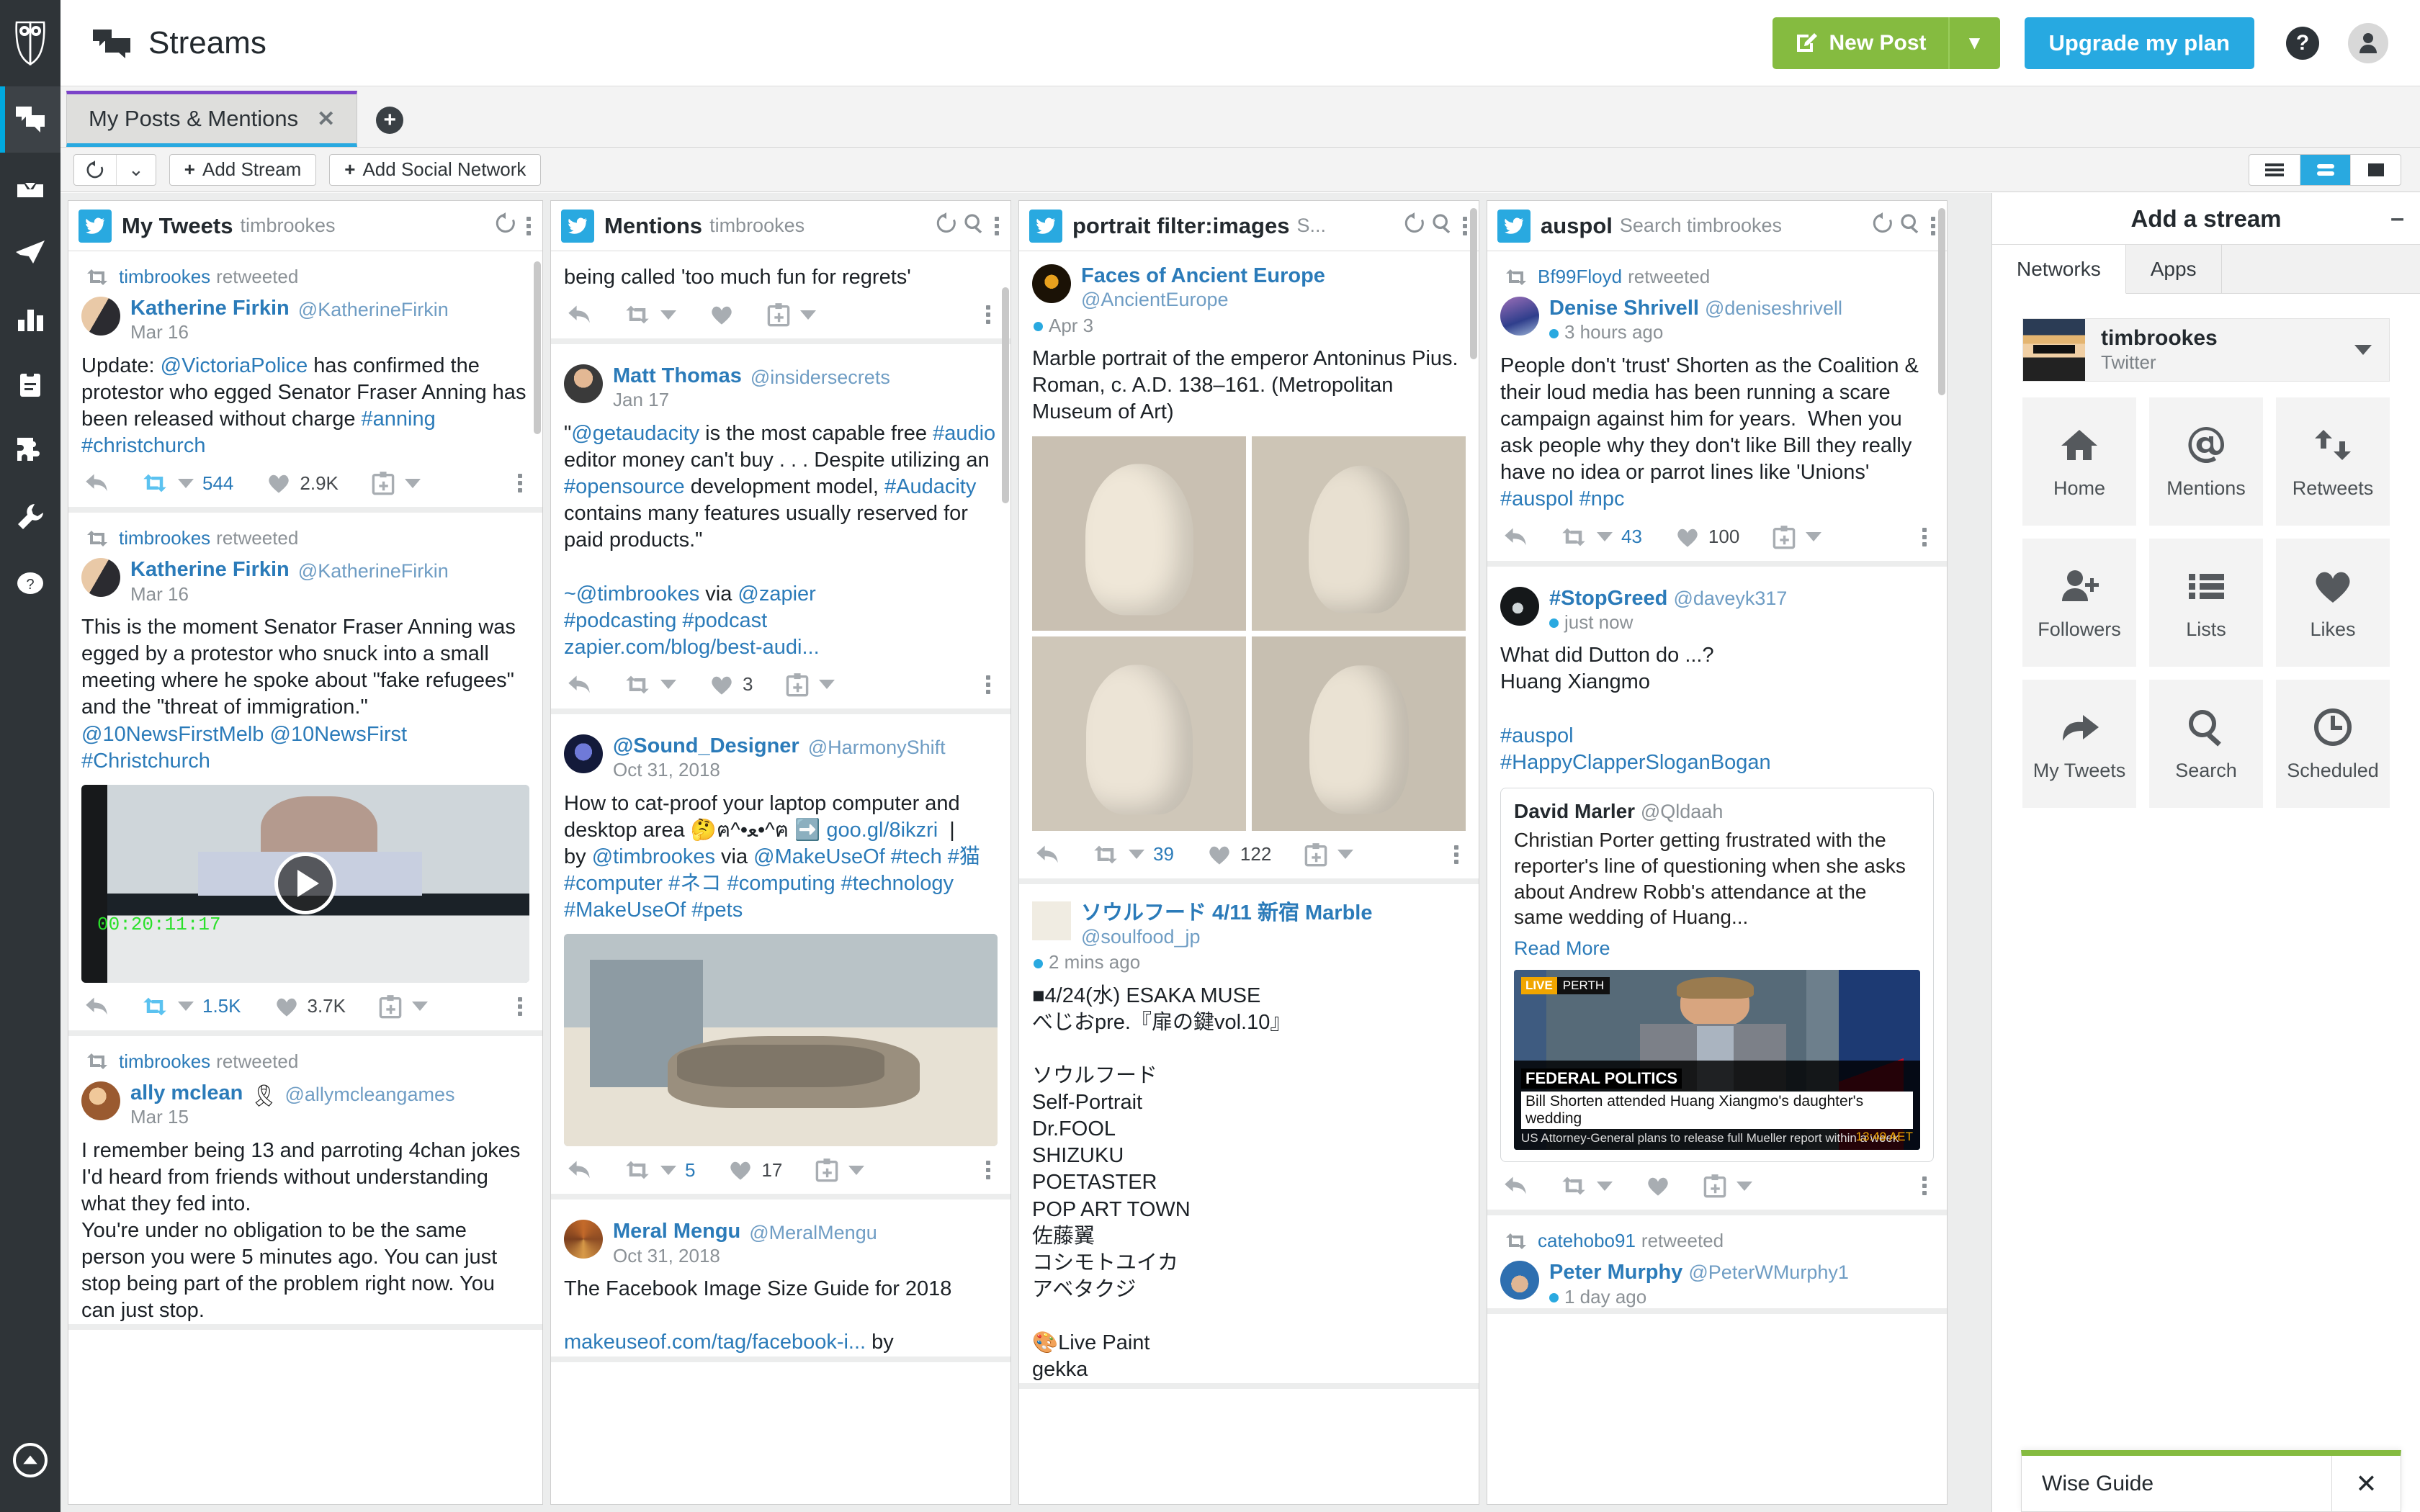 Image resolution: width=2420 pixels, height=1512 pixels. I want to click on author-handle: @MeralMengu, so click(813, 1233).